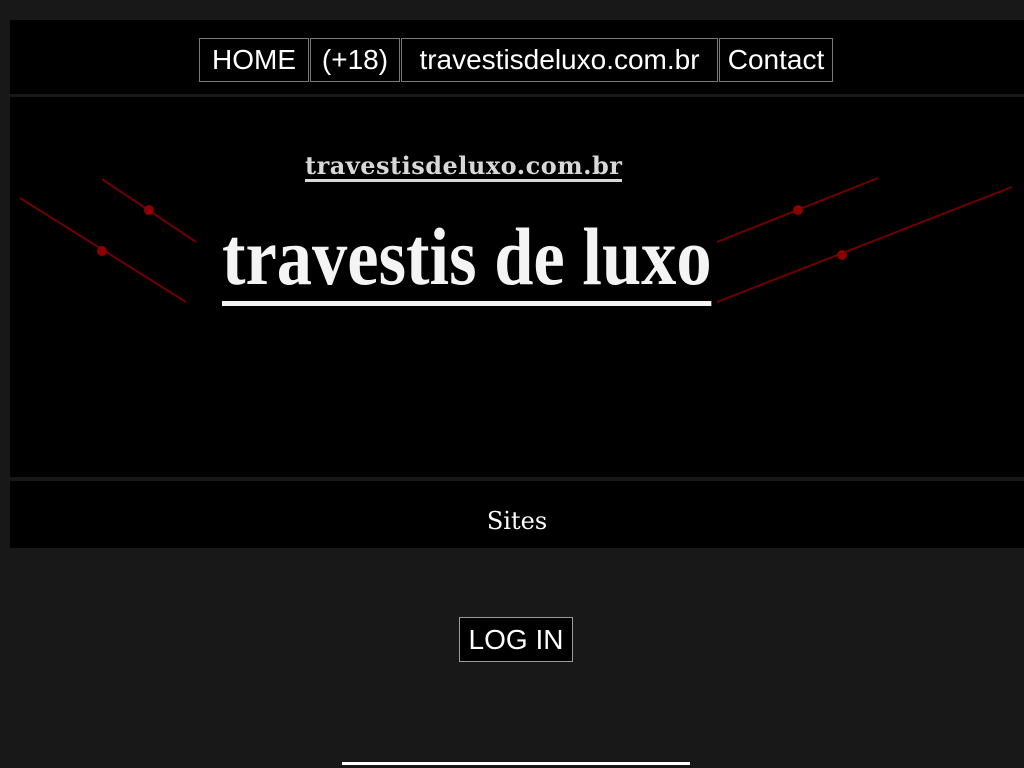 The width and height of the screenshot is (1024, 768). Describe the element at coordinates (776, 60) in the screenshot. I see `nav-item-contact: Contact` at that location.